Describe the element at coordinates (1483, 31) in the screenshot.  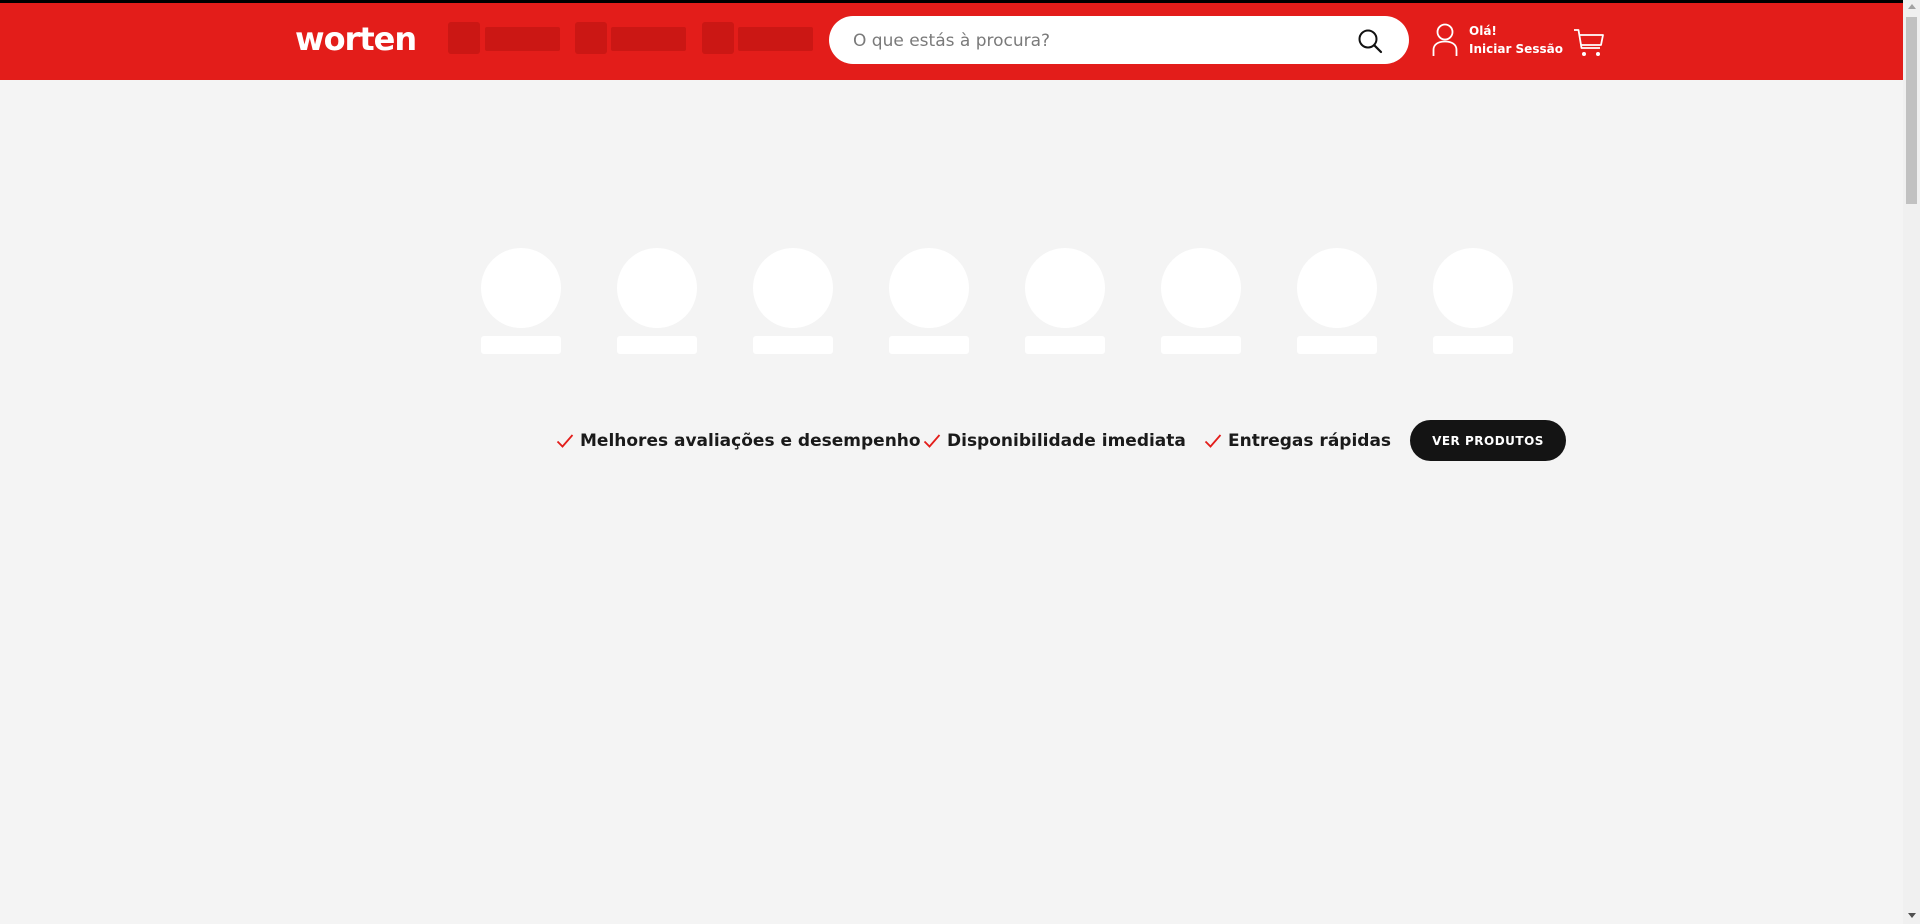
I see `account-greeting: Olá!` at that location.